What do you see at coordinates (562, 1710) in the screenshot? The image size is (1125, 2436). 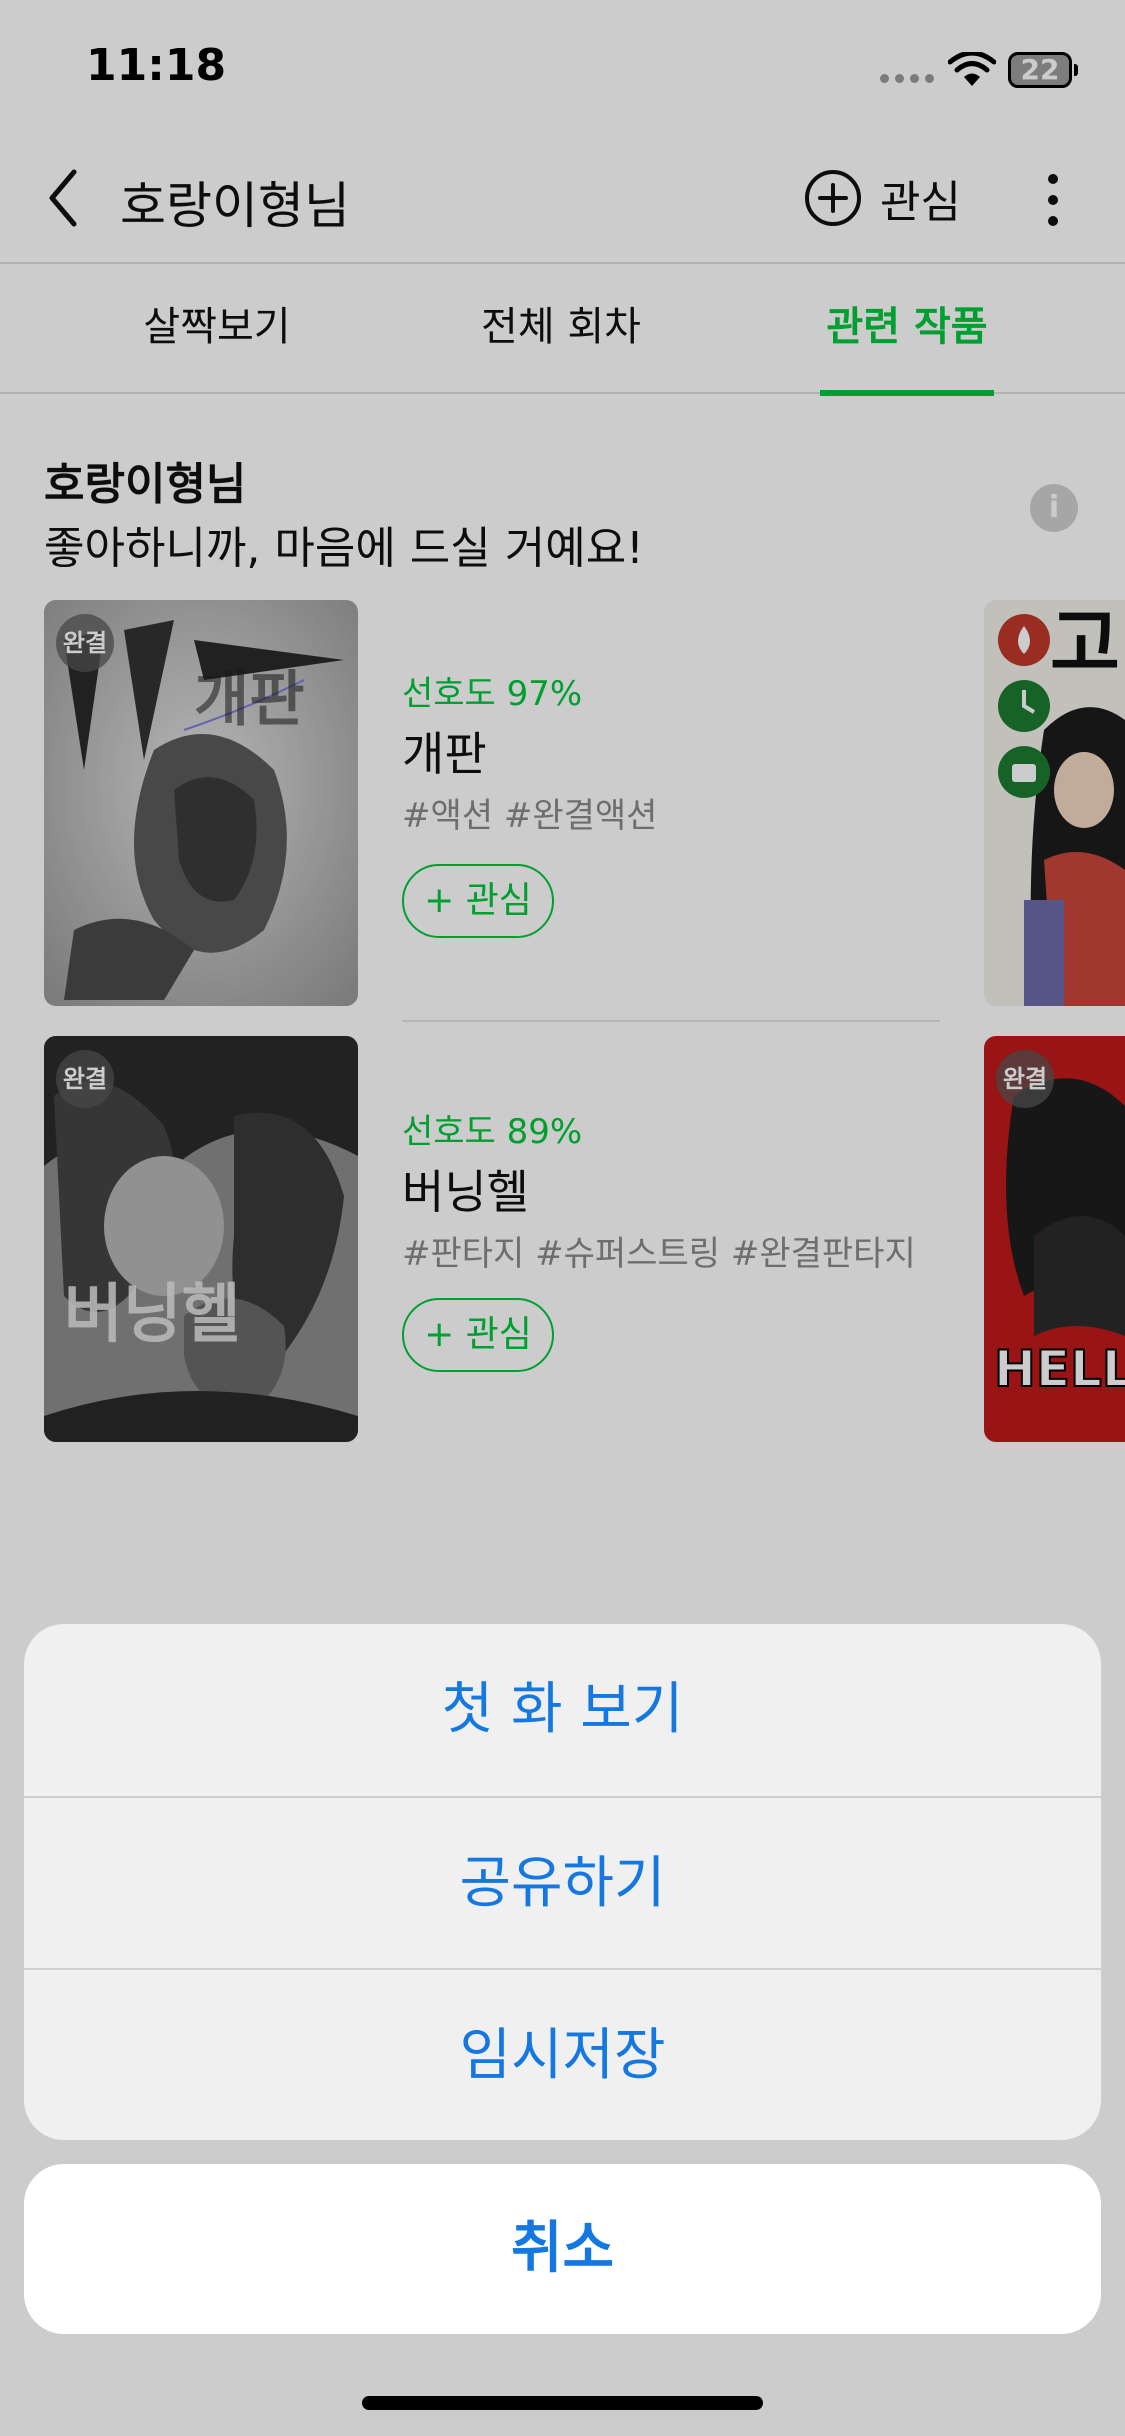 I see `view-first-episode-button: 첫 화 보기` at bounding box center [562, 1710].